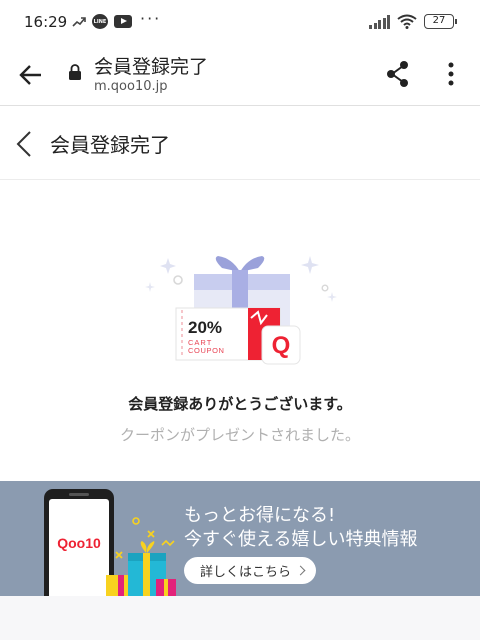  What do you see at coordinates (240, 76) in the screenshot?
I see `browser-toolbar: 会員登録完了 m.qoo10.jp` at bounding box center [240, 76].